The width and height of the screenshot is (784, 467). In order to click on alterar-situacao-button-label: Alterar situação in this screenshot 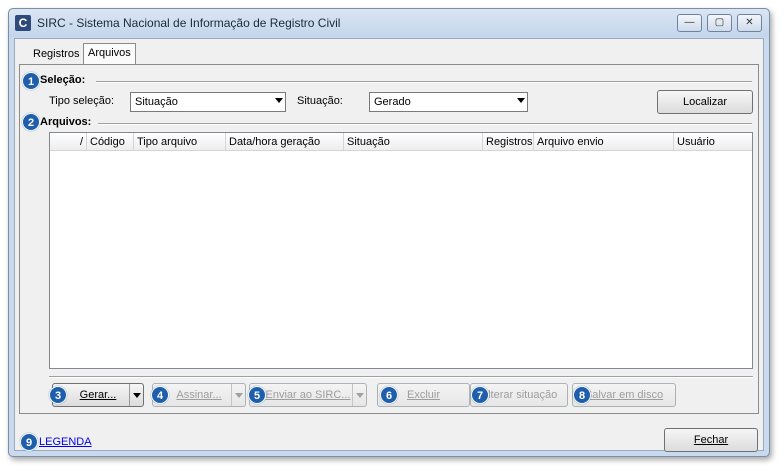, I will do `click(519, 395)`.